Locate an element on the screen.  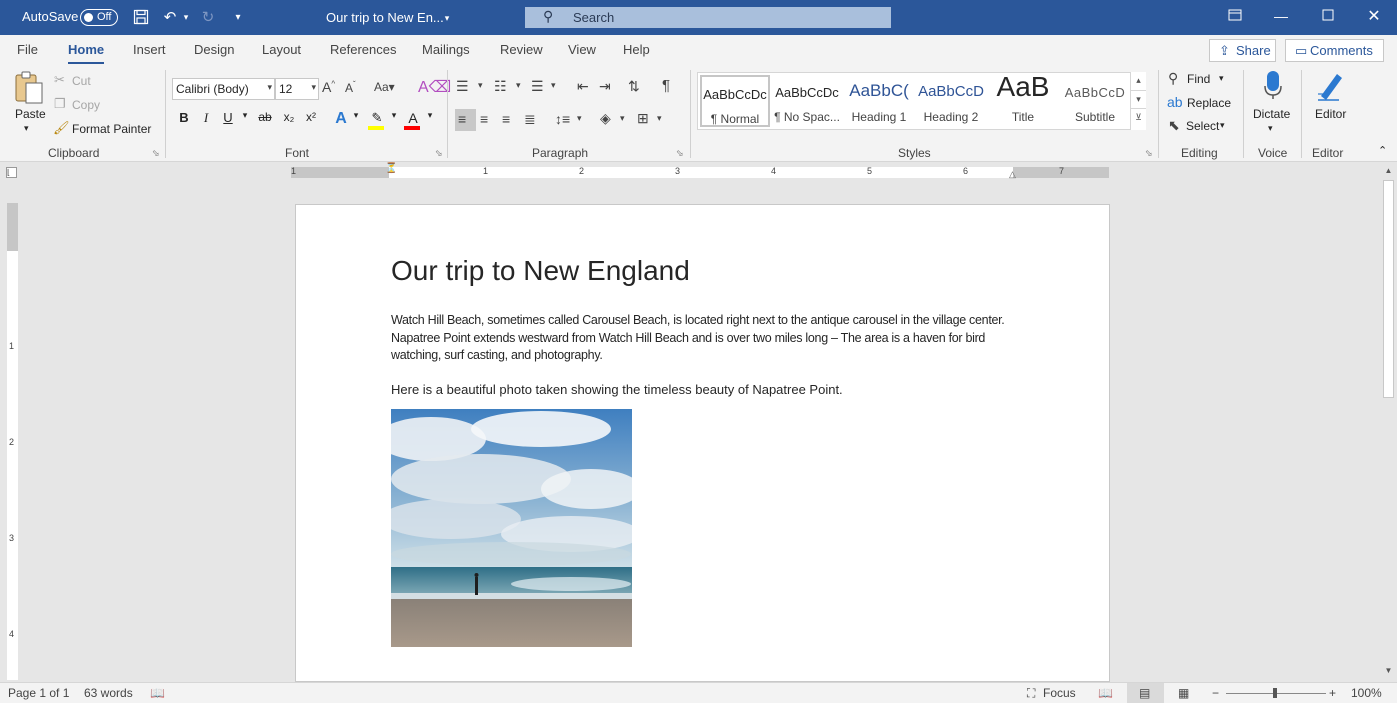
align-right-icon: ≡ is located at coordinates (506, 119).